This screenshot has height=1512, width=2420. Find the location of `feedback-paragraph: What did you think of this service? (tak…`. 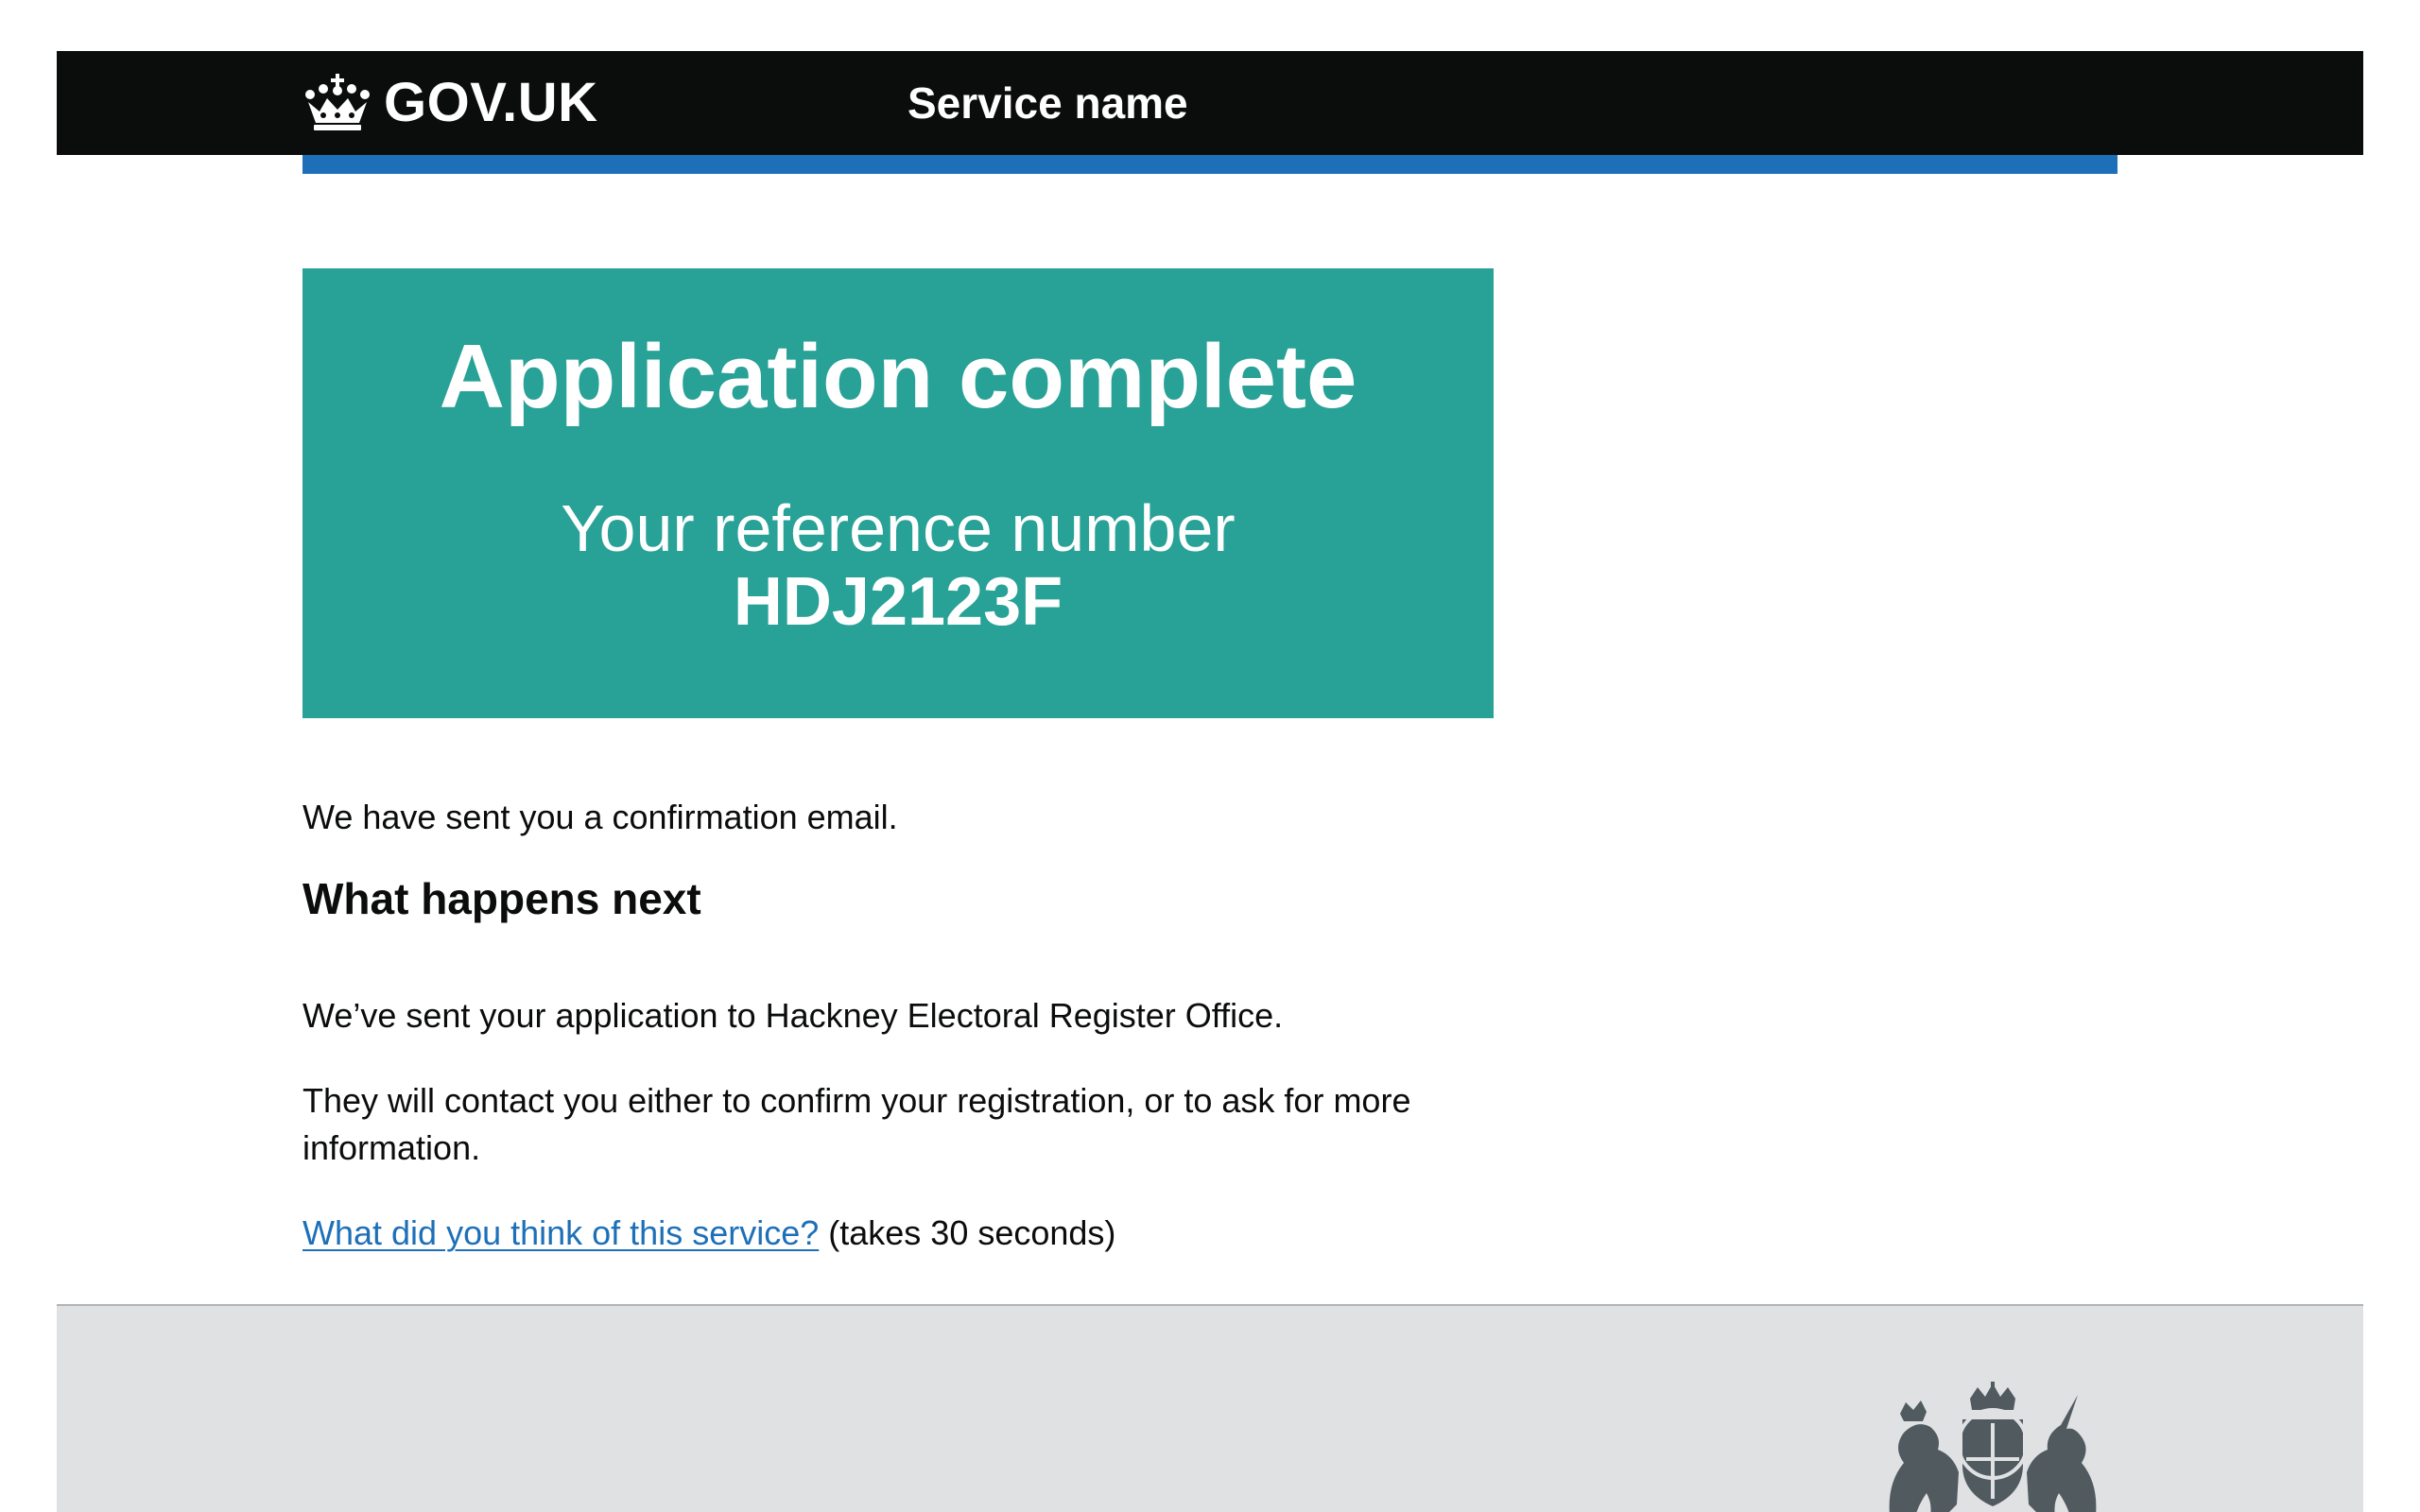

feedback-paragraph: What did you think of this service? (tak… is located at coordinates (708, 1233).